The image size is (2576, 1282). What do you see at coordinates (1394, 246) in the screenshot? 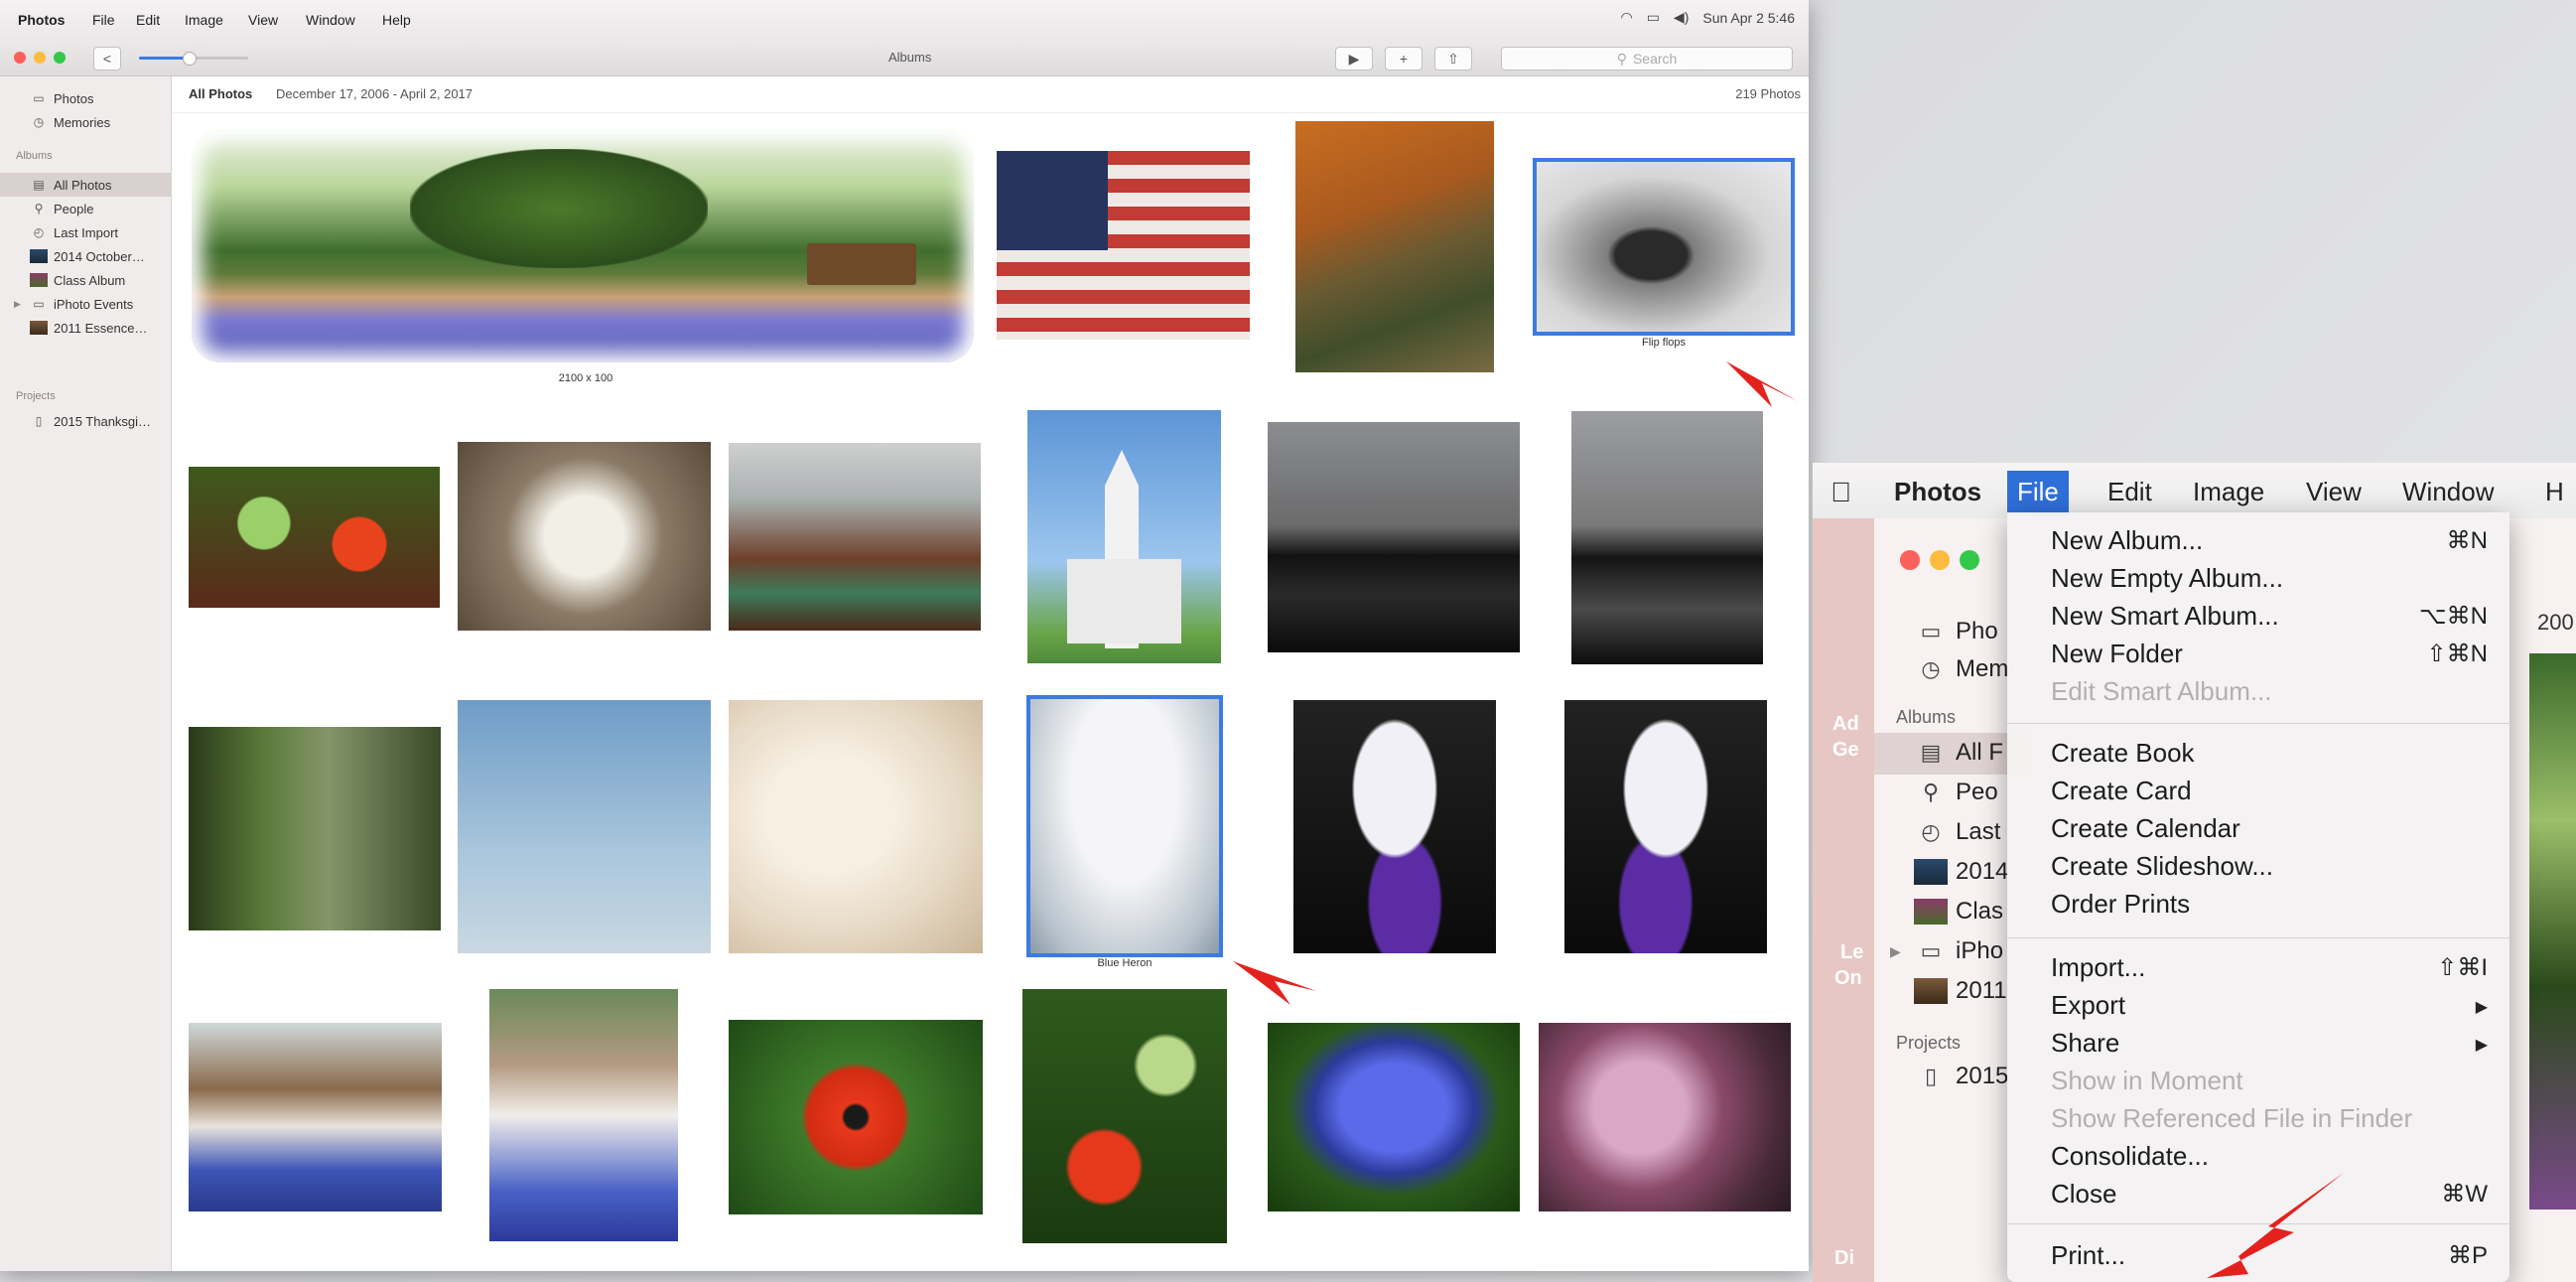
I see `photo-autumn-trees` at bounding box center [1394, 246].